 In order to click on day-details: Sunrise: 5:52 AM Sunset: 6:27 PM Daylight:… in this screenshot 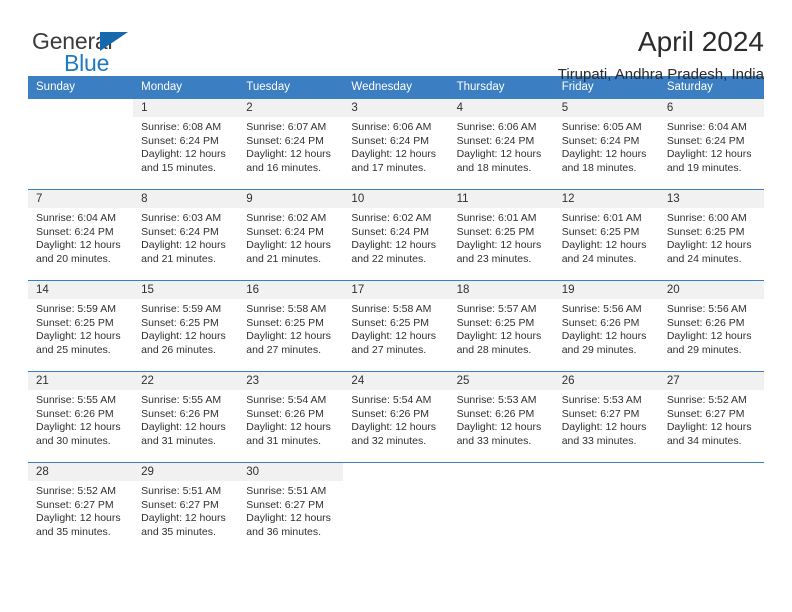, I will do `click(711, 419)`.